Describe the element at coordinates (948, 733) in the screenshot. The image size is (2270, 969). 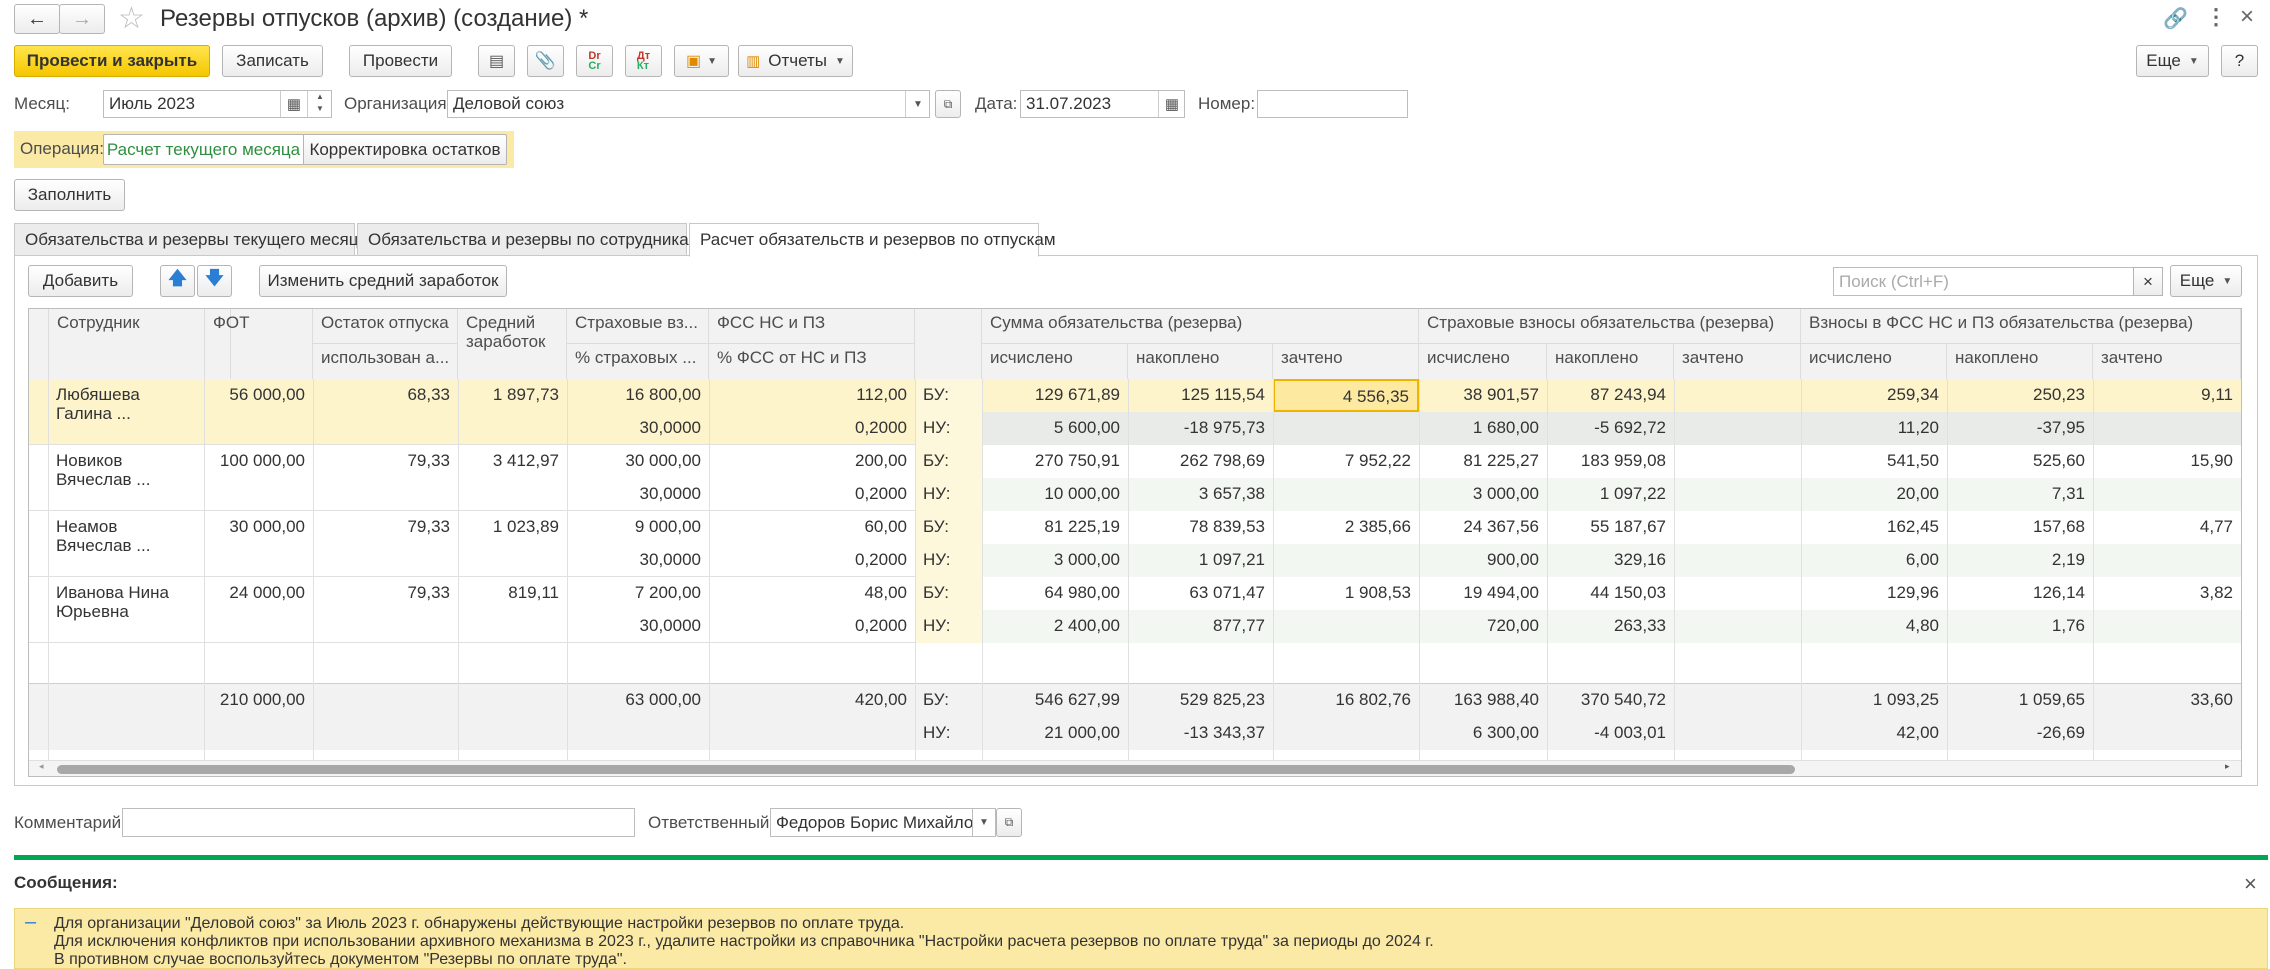
I see `total-nu-label: НУ:` at that location.